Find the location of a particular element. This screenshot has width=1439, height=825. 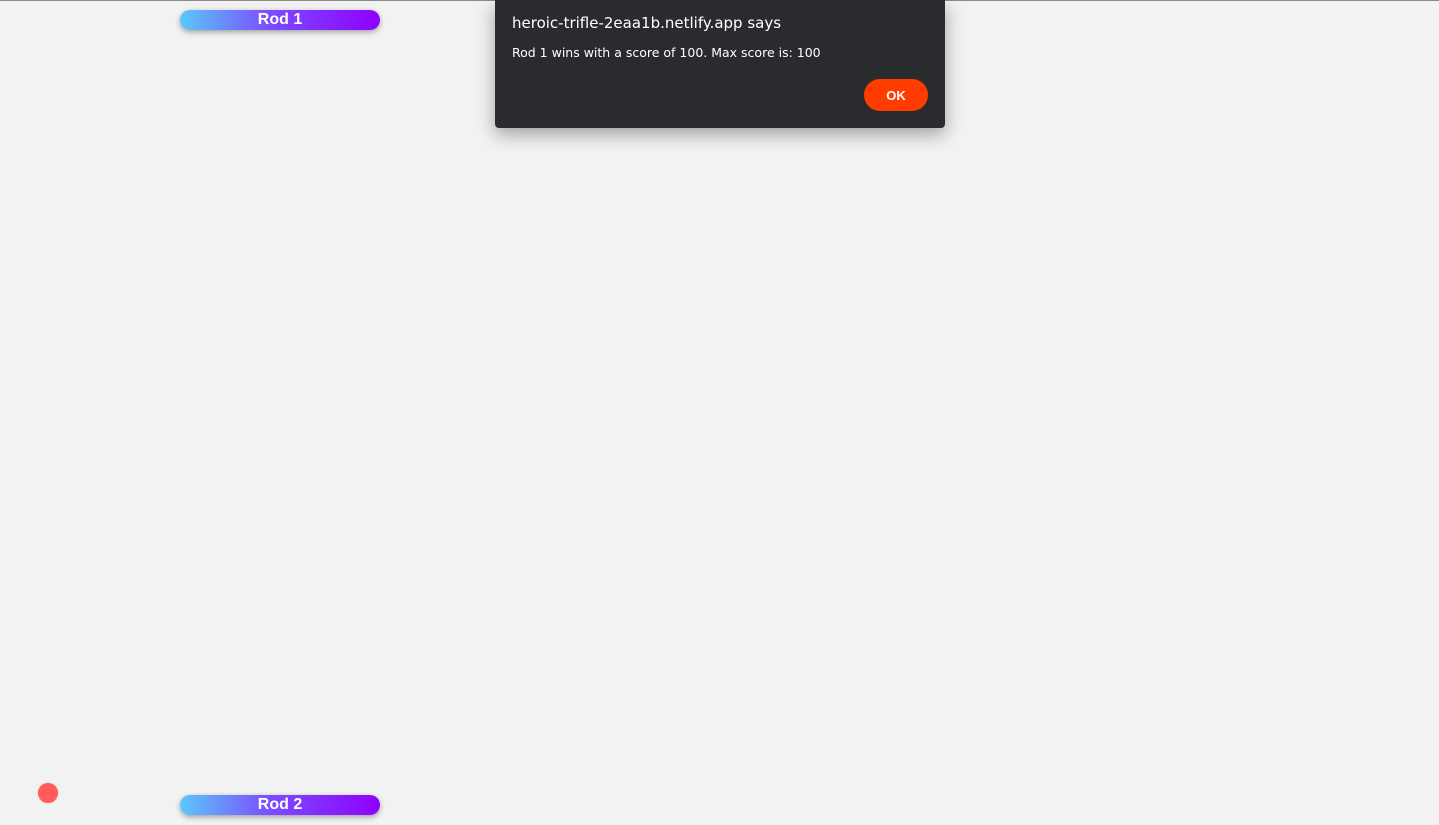

ok-button: OK is located at coordinates (896, 95).